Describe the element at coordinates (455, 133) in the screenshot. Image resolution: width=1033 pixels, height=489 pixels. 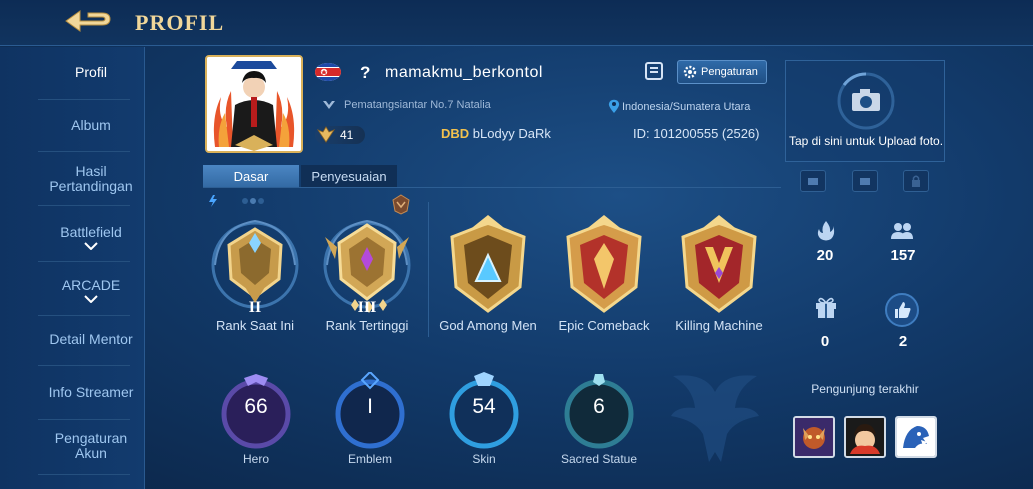
I see `squad-tag: DBD` at that location.